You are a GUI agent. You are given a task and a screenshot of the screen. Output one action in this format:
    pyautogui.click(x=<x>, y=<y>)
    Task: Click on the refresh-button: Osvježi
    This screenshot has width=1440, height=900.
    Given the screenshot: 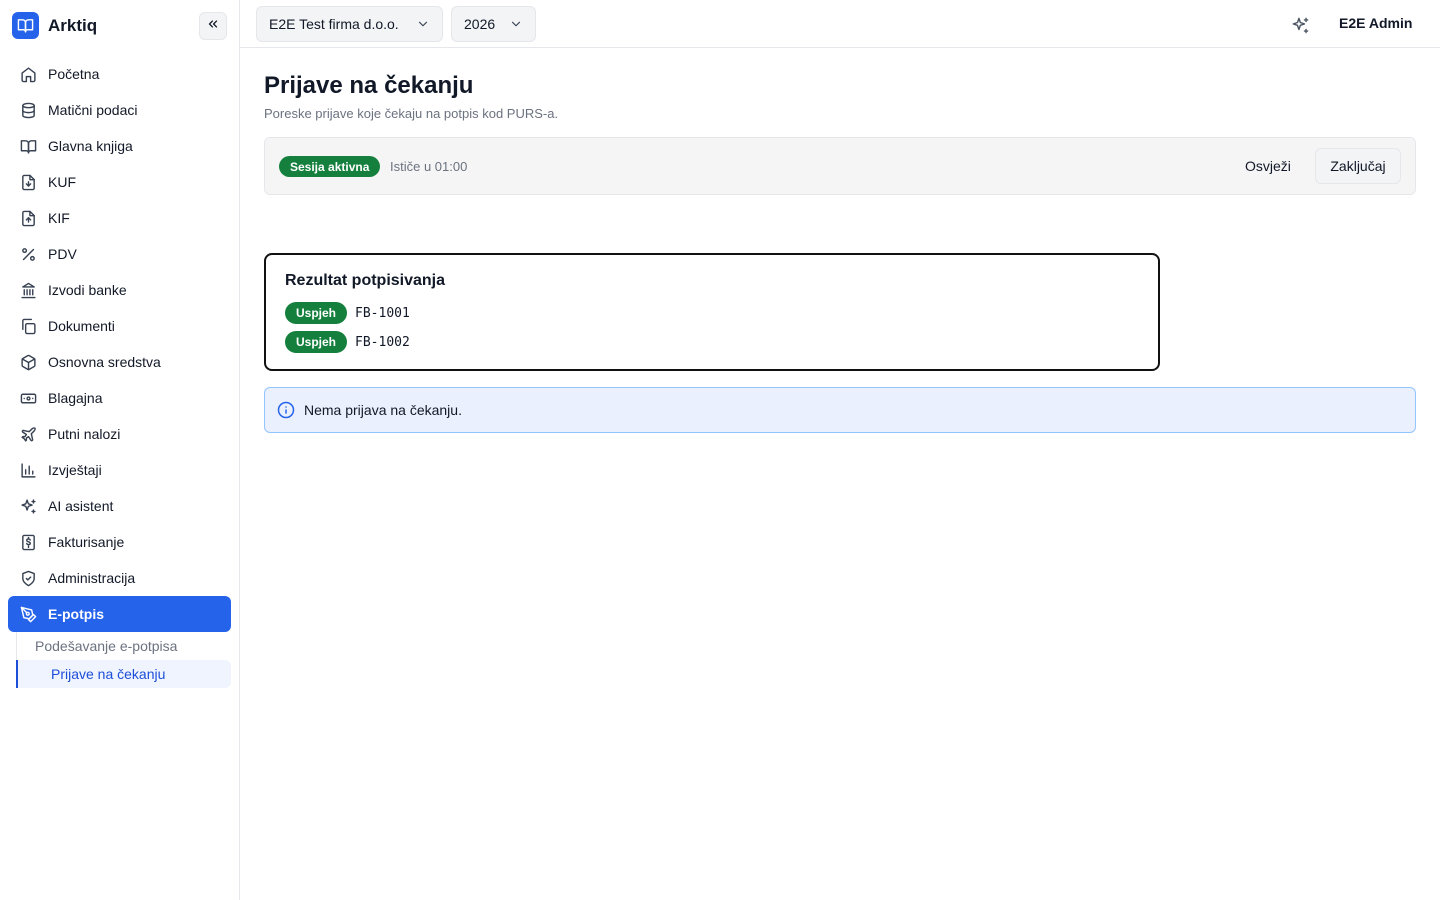 What is the action you would take?
    pyautogui.click(x=1268, y=166)
    